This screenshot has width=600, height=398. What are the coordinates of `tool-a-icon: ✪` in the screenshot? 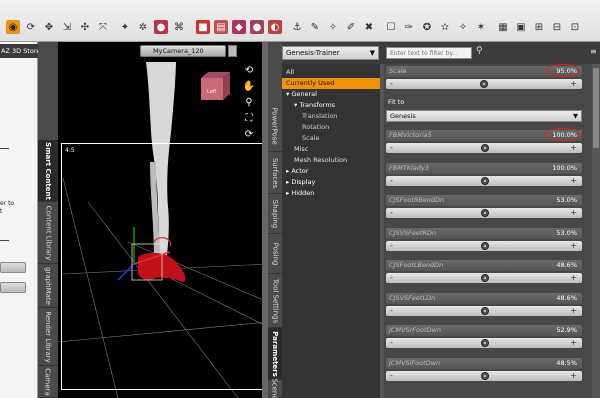 It's located at (427, 27).